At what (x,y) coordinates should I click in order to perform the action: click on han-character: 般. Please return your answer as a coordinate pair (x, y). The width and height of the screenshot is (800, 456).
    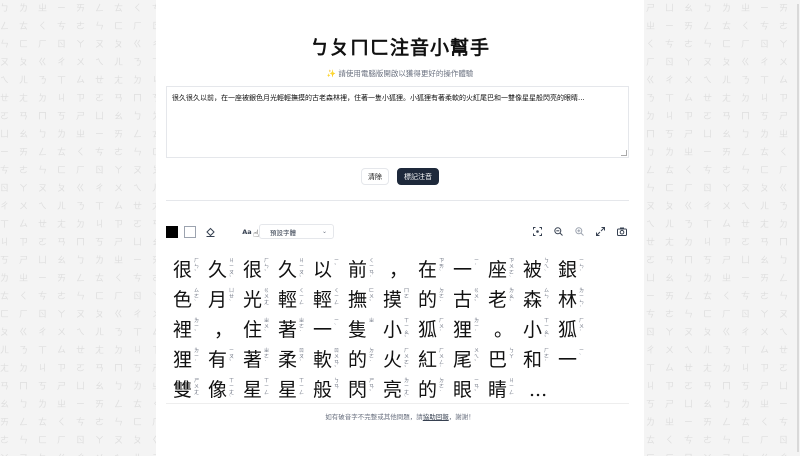
    Looking at the image, I should click on (323, 390).